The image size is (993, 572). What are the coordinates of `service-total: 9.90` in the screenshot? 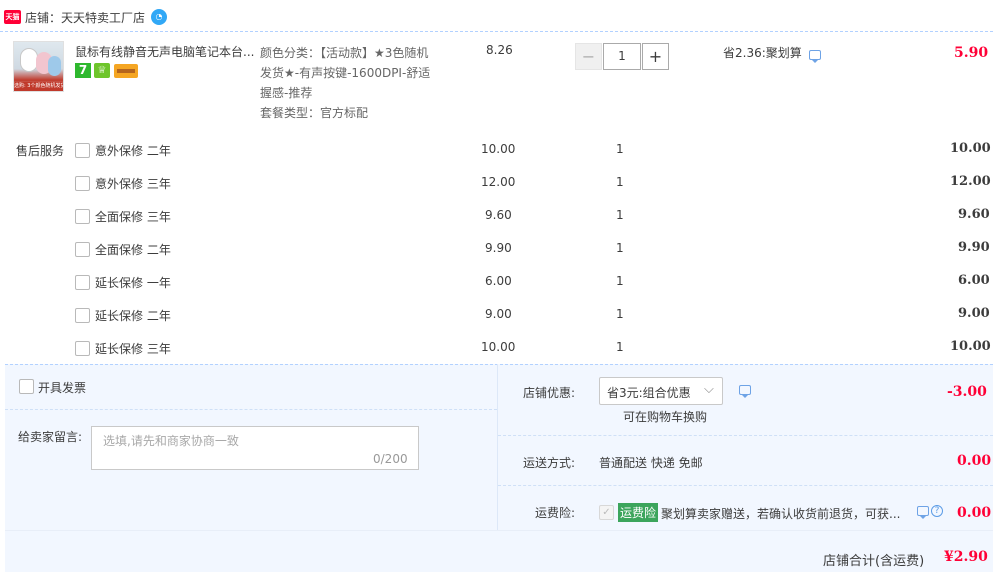 It's located at (974, 247).